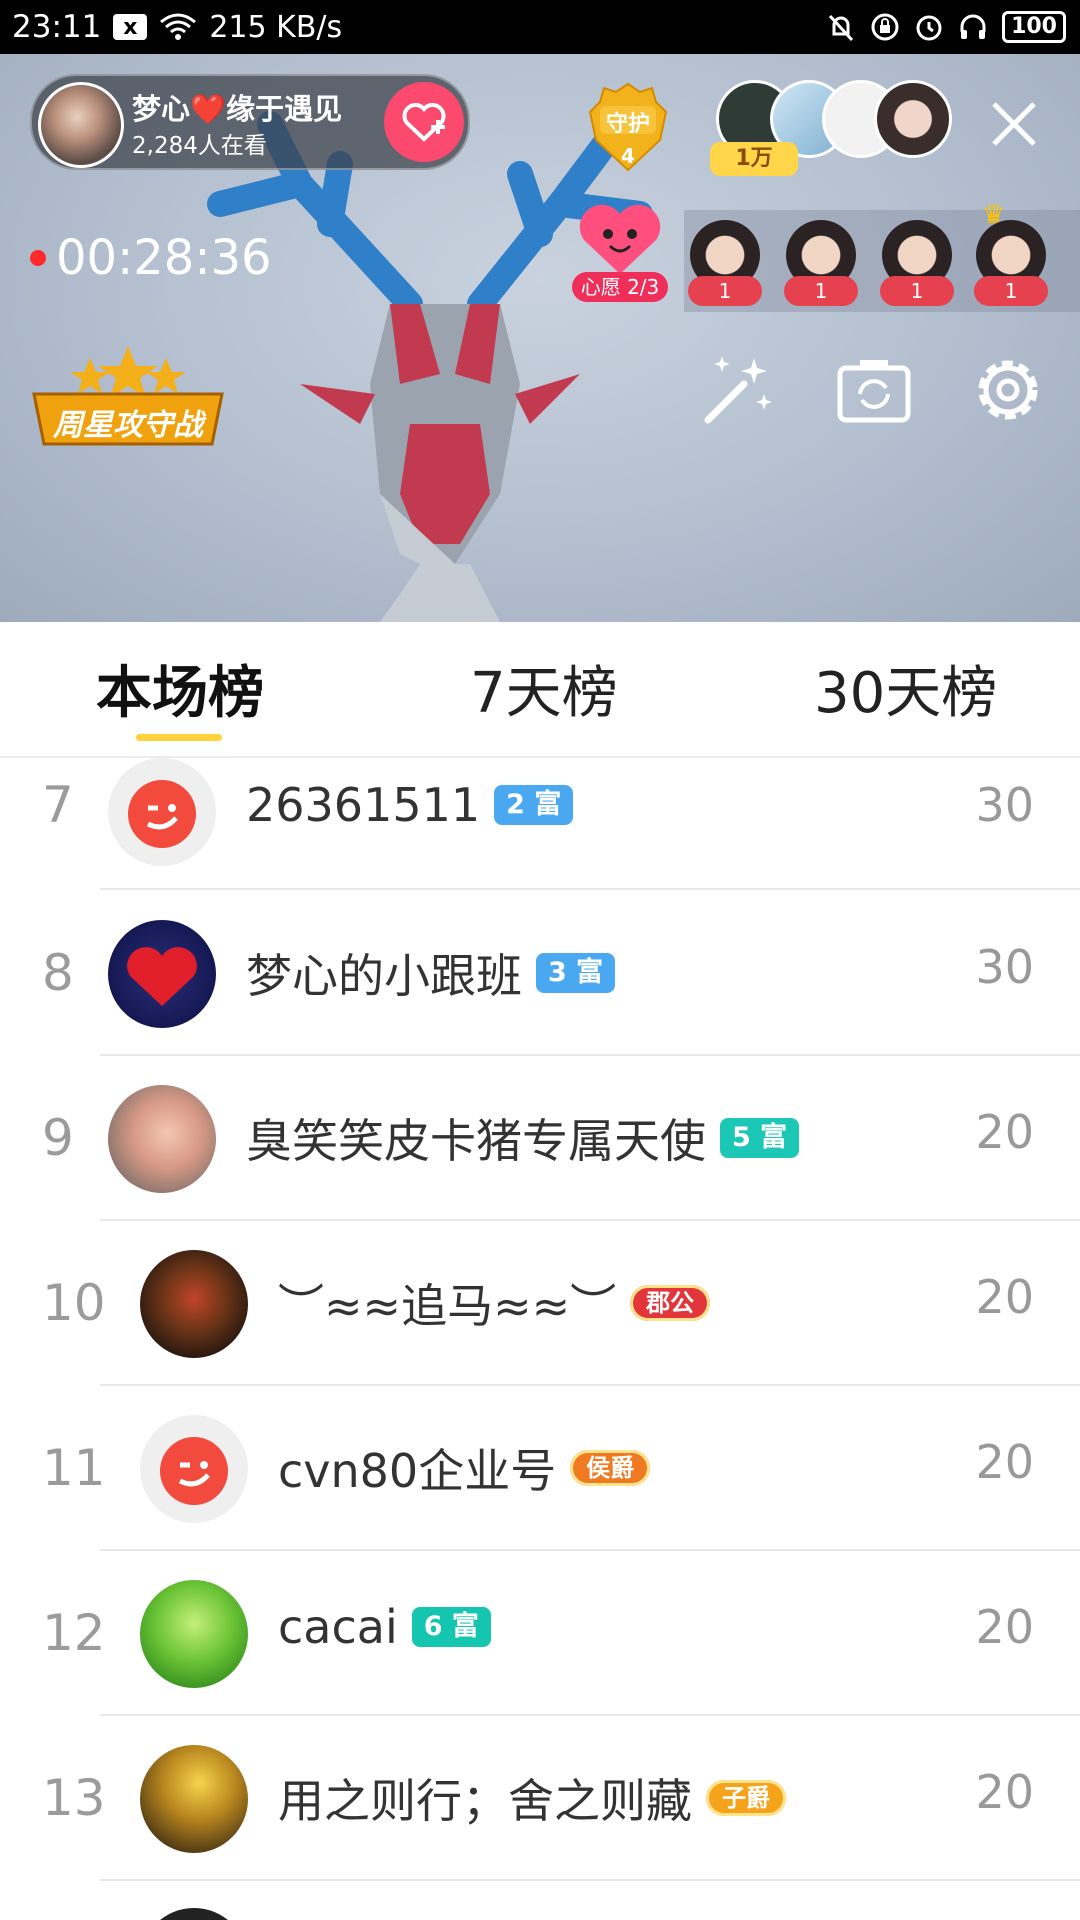 The width and height of the screenshot is (1080, 1920). I want to click on username: cvn80企业号 侯爵, so click(464, 1468).